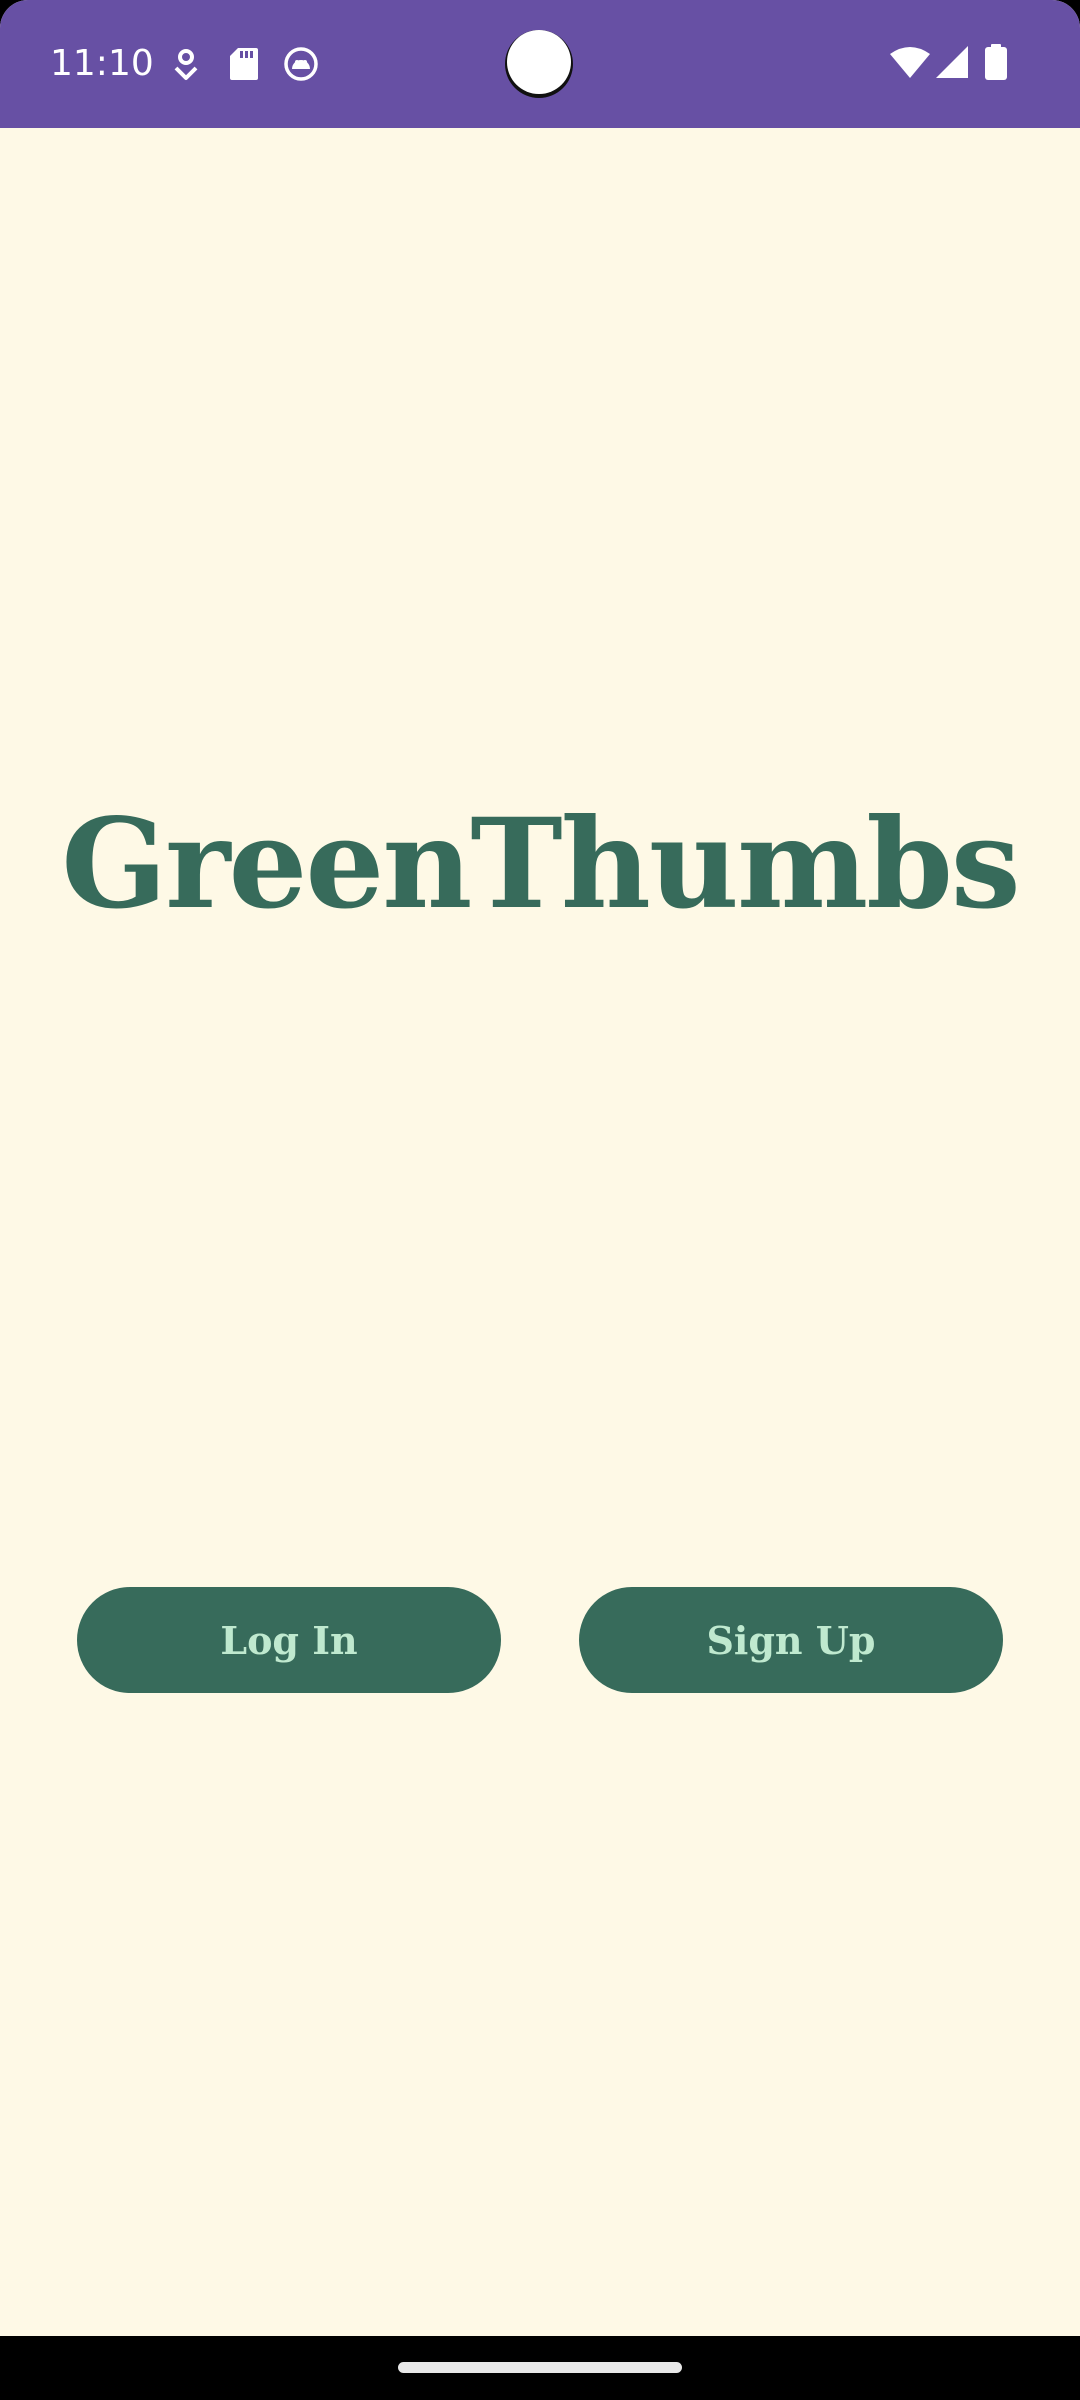  I want to click on sd-card-icon, so click(244, 66).